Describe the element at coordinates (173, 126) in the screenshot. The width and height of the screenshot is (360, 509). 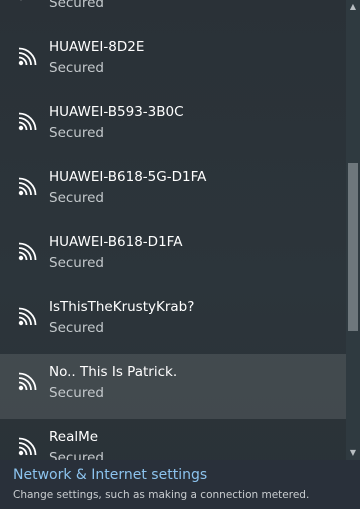
I see `network-item: HUAWEI-B593-3B0C Secured` at that location.